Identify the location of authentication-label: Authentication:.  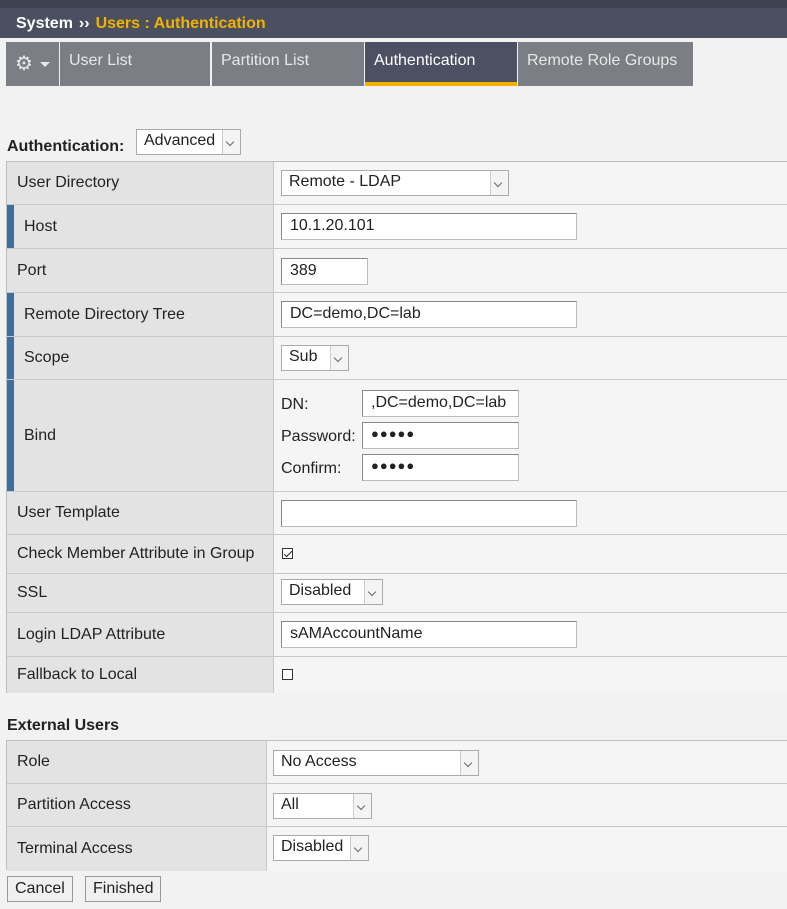
(66, 146).